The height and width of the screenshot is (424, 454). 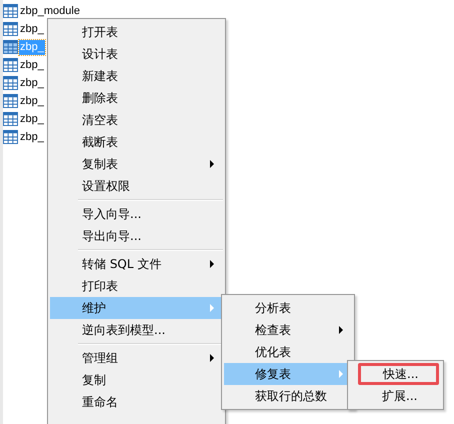 I want to click on menu-item: 检查表, so click(x=288, y=330).